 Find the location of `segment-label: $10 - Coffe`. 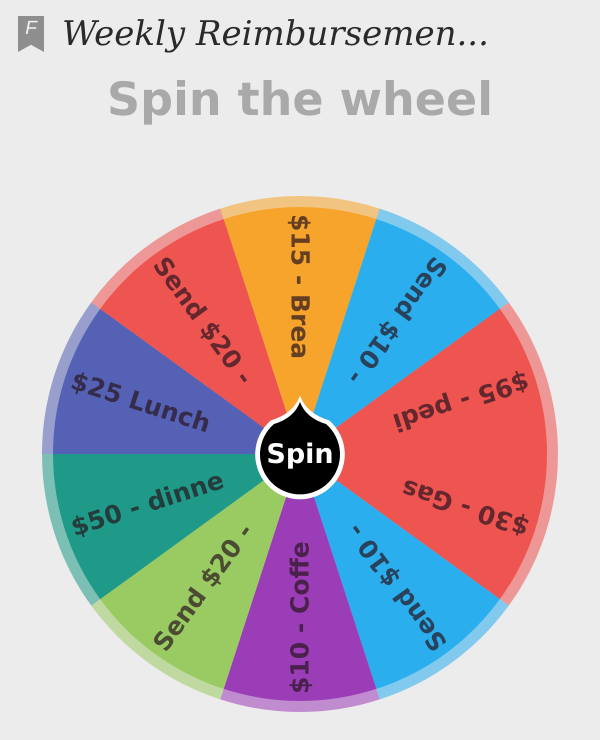

segment-label: $10 - Coffe is located at coordinates (300, 617).